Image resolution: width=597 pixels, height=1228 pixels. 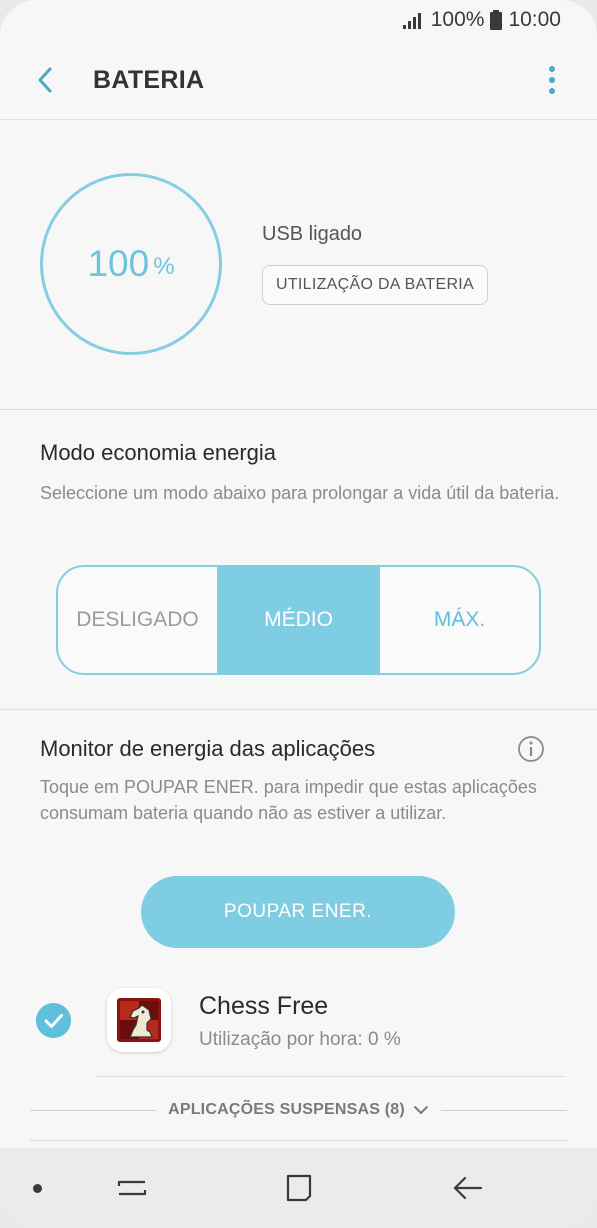 What do you see at coordinates (158, 452) in the screenshot?
I see `power-saving-title: Modo economia energia` at bounding box center [158, 452].